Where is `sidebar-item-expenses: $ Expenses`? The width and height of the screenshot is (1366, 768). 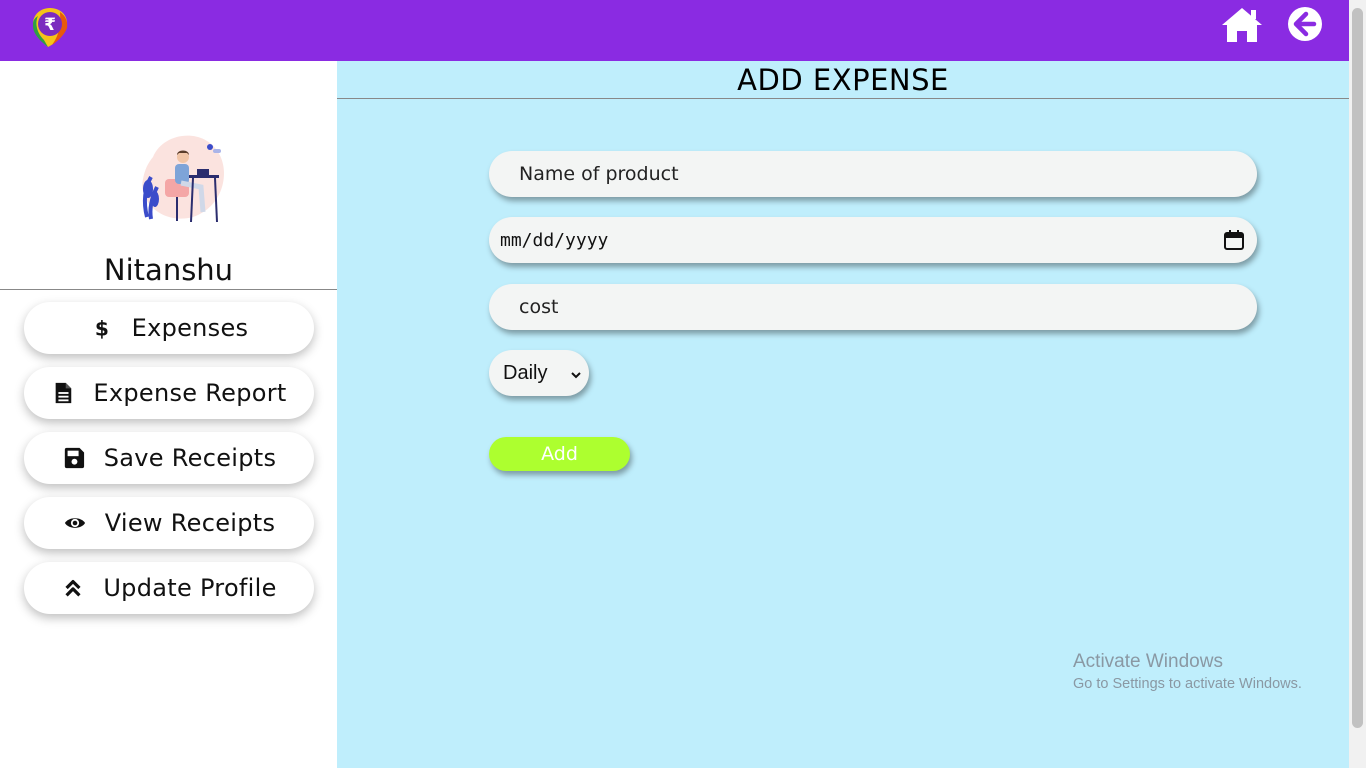
sidebar-item-expenses: $ Expenses is located at coordinates (169, 328).